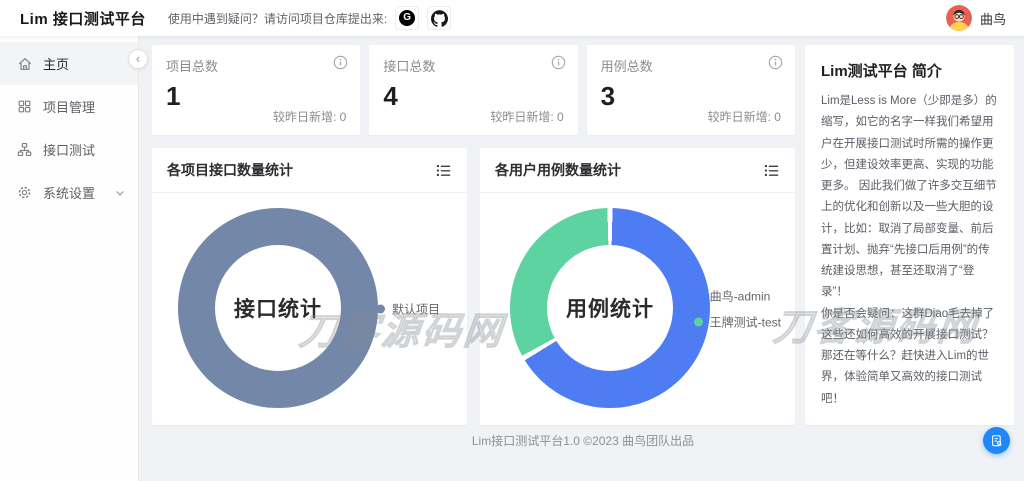 This screenshot has width=1024, height=481. I want to click on user-avatar, so click(958, 18).